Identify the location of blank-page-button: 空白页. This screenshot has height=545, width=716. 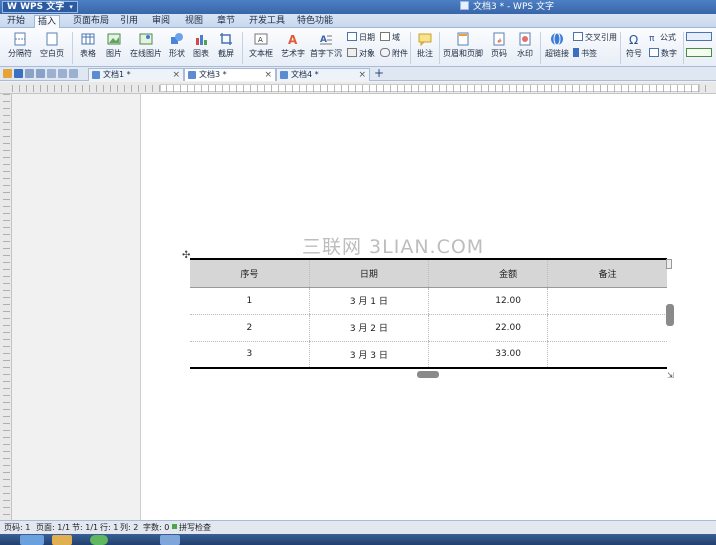
(52, 45).